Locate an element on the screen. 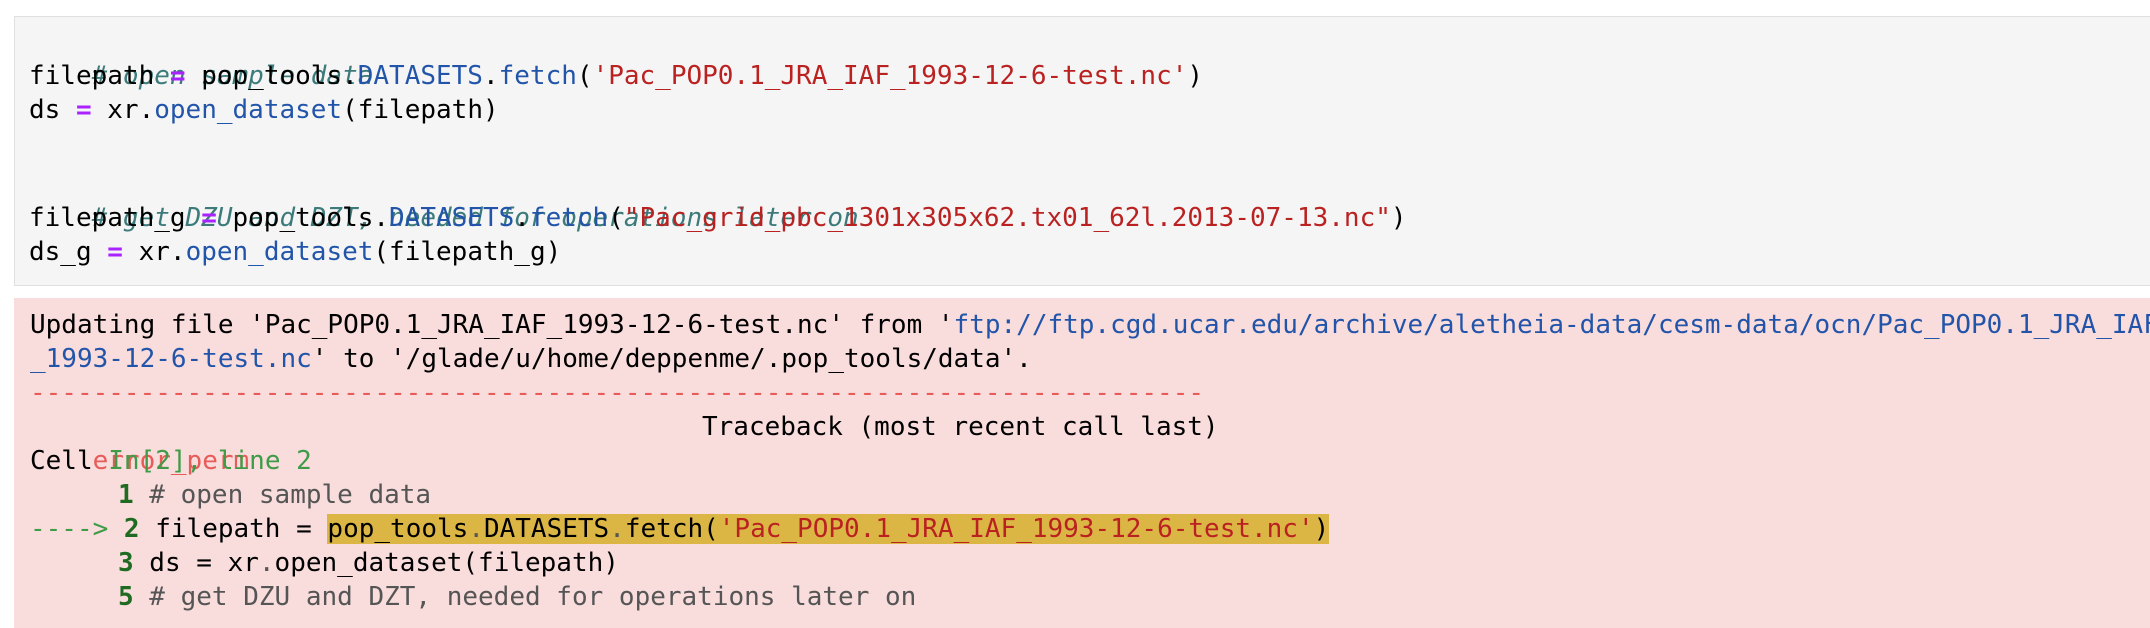 The height and width of the screenshot is (628, 2150). code-line-1: # open sample data is located at coordinates (201, 58).